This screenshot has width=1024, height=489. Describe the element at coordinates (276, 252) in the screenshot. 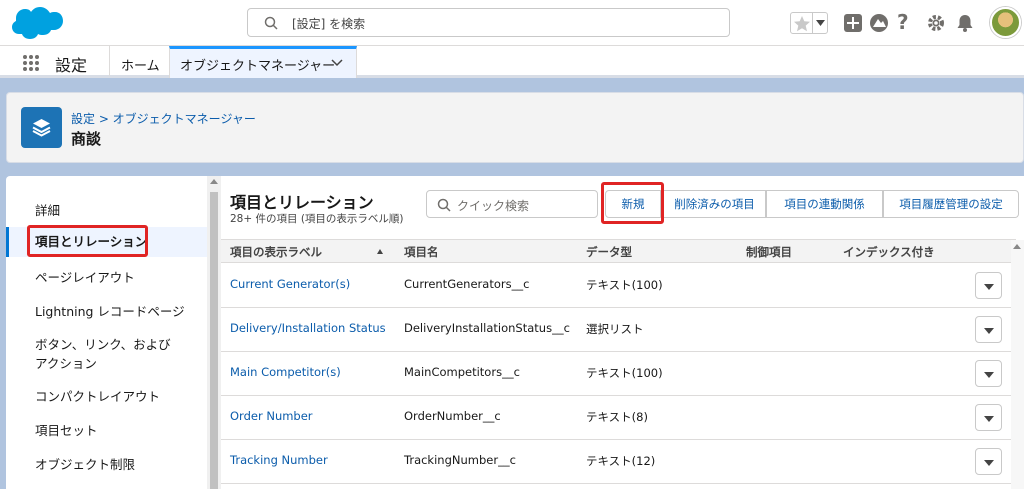

I see `column-header-label: 項目の表示ラベル` at that location.